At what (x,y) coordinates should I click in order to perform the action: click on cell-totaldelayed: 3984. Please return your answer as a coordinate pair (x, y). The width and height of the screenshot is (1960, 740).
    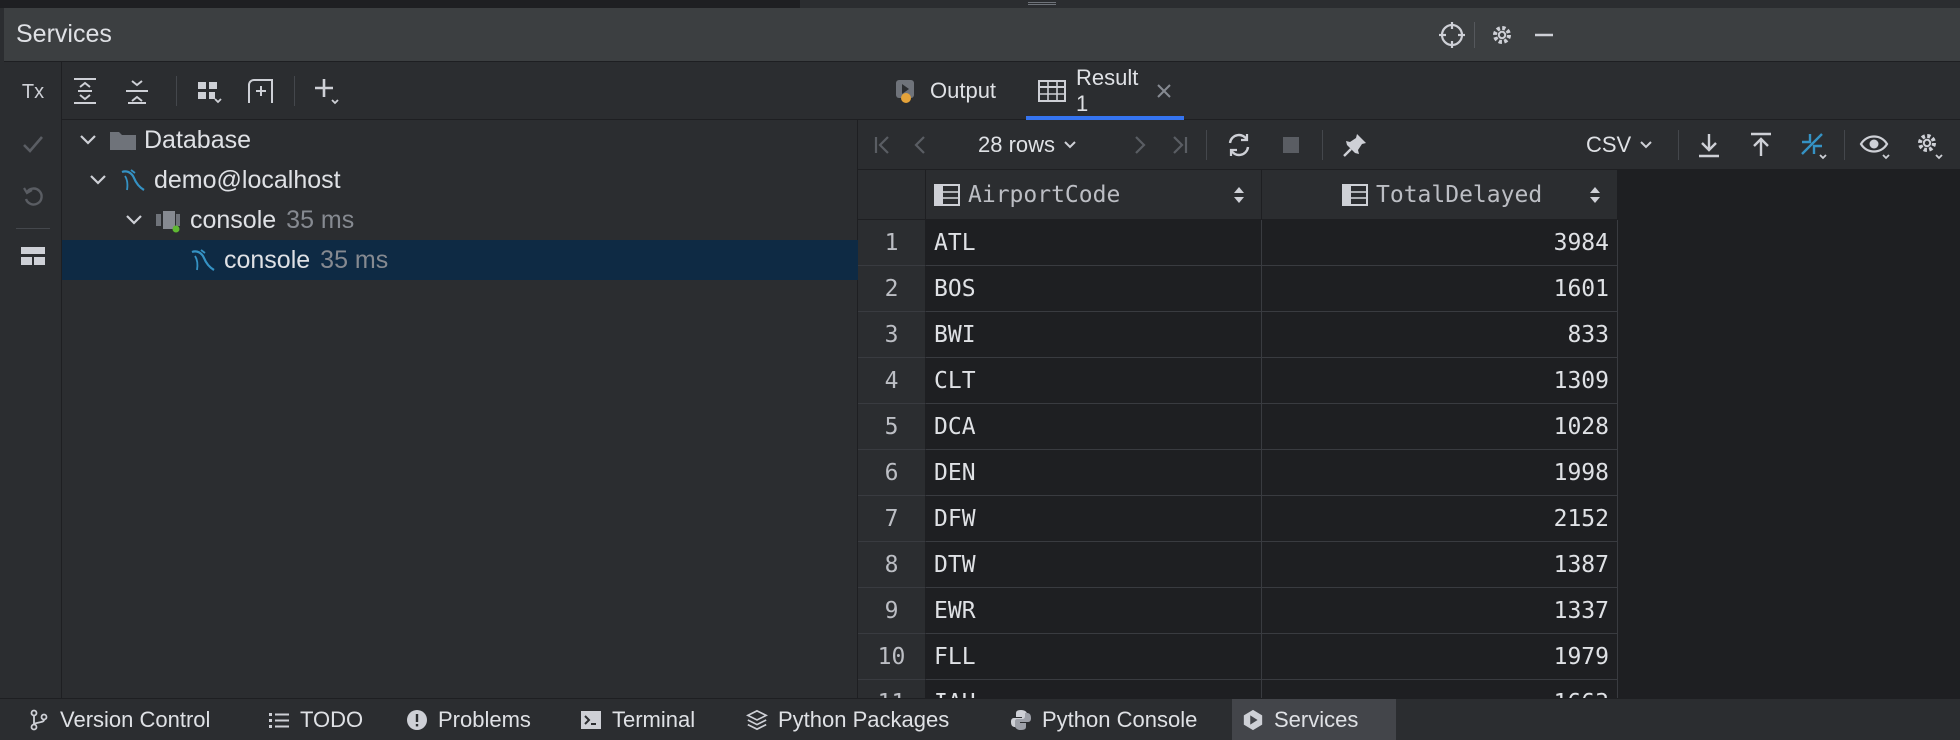
    Looking at the image, I should click on (1440, 243).